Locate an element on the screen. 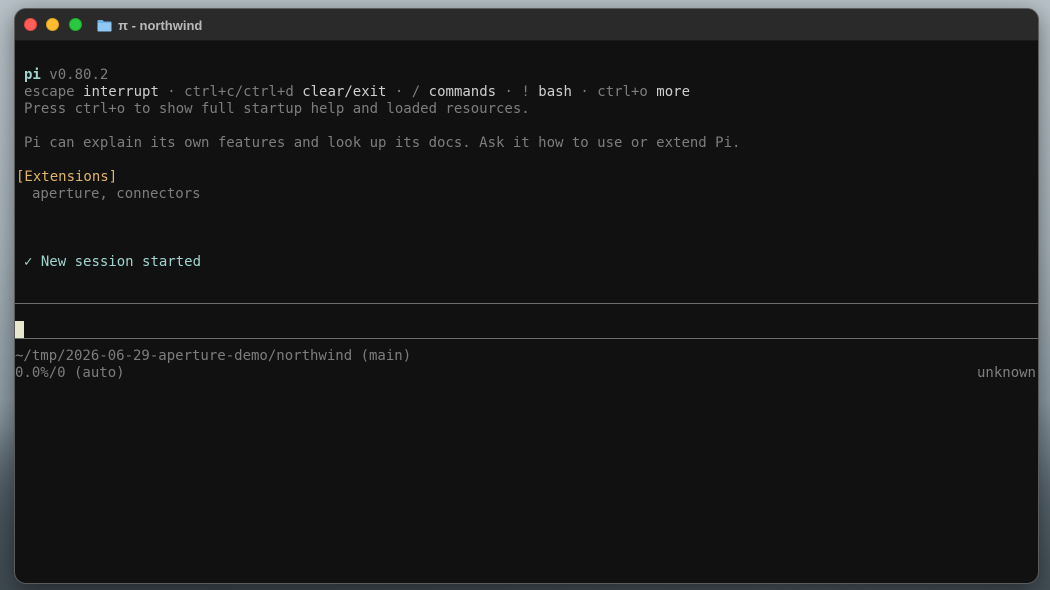  shortcut-escape-key: escape is located at coordinates (49, 92).